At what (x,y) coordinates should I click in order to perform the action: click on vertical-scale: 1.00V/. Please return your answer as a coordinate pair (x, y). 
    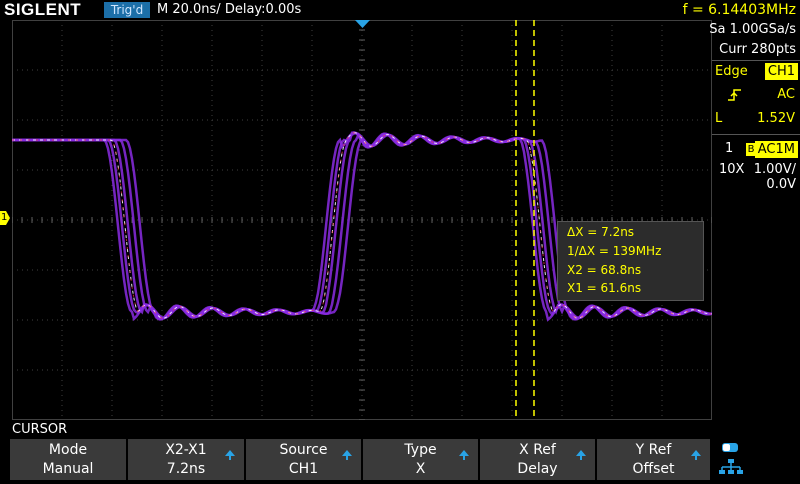
    Looking at the image, I should click on (774, 169).